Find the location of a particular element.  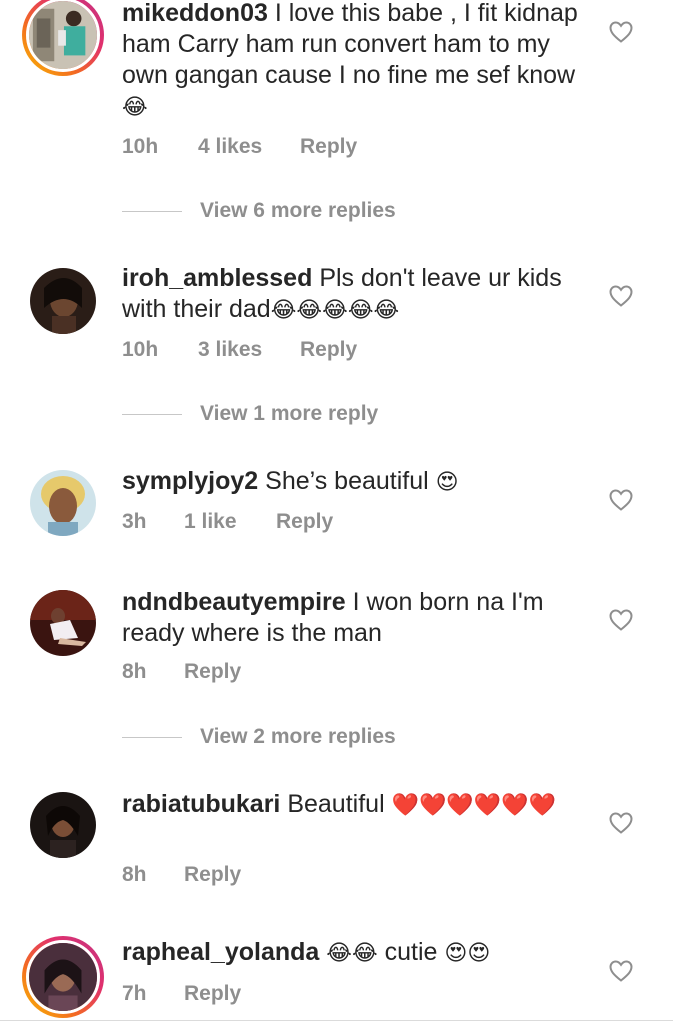

view-more-replies-label: View 1 more reply is located at coordinates (289, 414).